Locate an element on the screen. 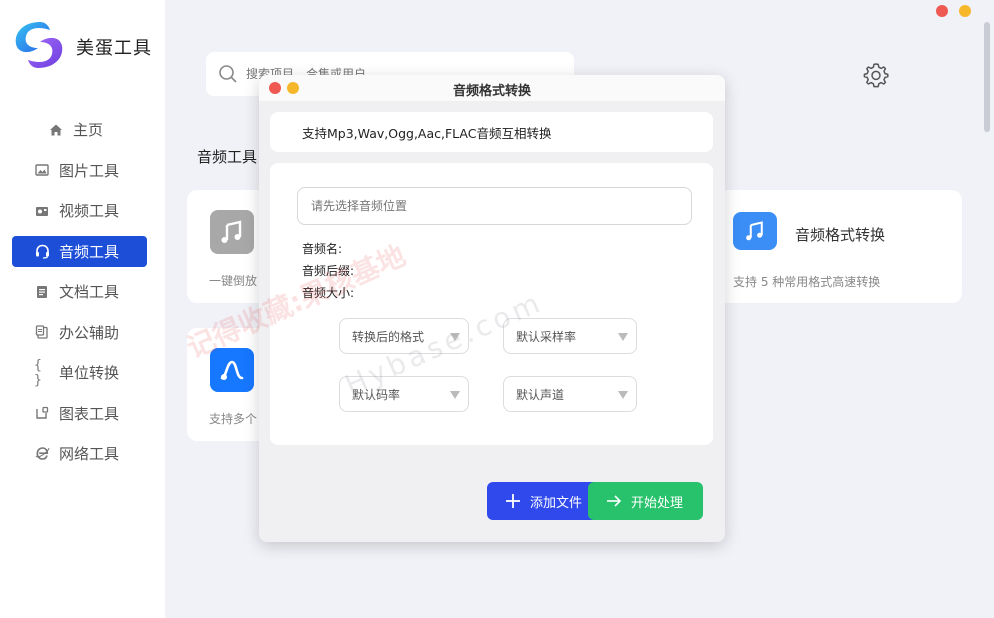 The height and width of the screenshot is (618, 994). start-process-label: 开始处理 is located at coordinates (657, 503).